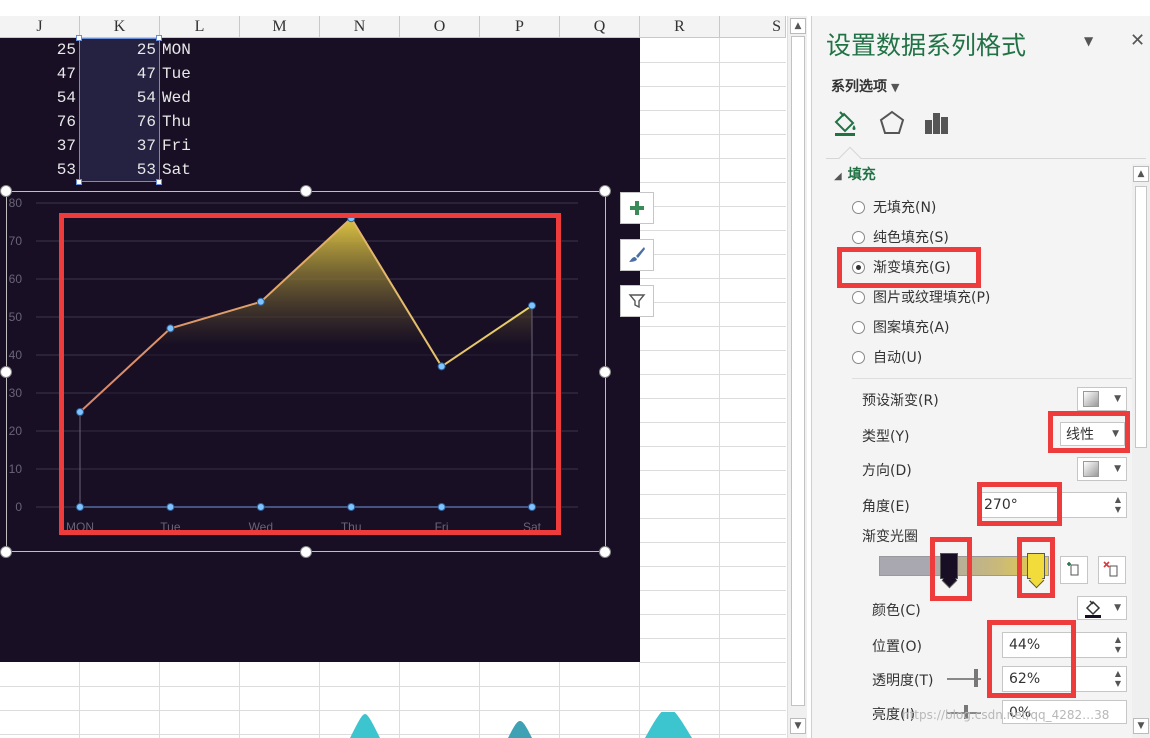  What do you see at coordinates (48, 170) in the screenshot?
I see `cell-j7: 53` at bounding box center [48, 170].